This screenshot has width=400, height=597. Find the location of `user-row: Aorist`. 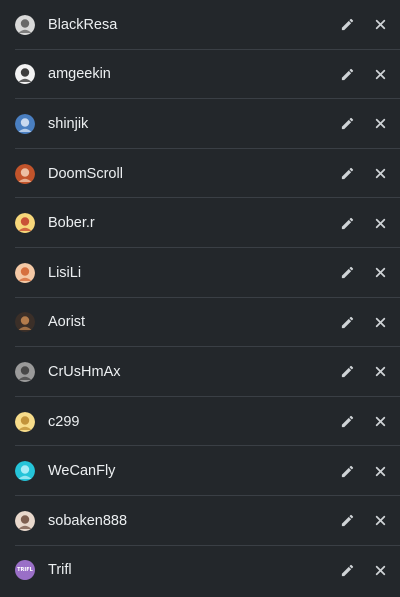

user-row: Aorist is located at coordinates (200, 323).